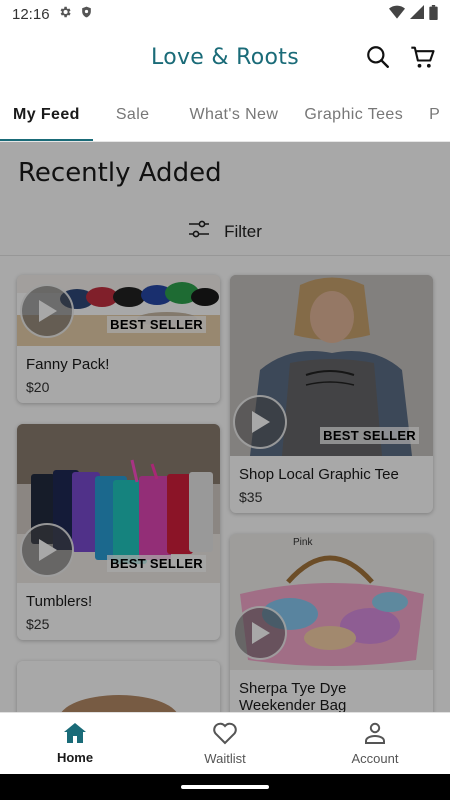 This screenshot has height=800, width=450. I want to click on filter-sliders-icon, so click(199, 231).